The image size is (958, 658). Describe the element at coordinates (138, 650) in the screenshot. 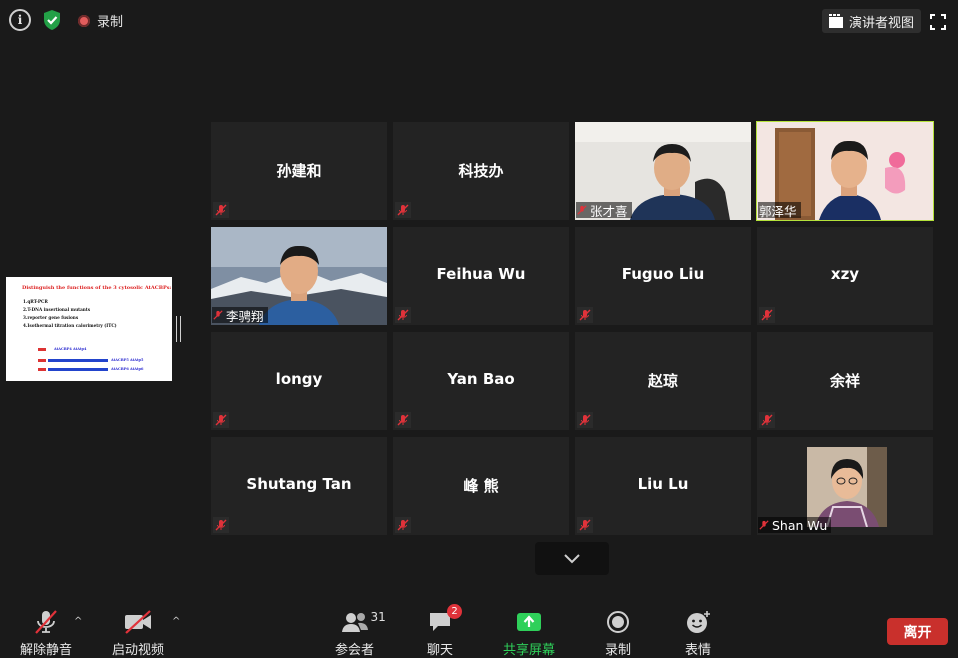

I see `start-video-label: 启动视频` at that location.